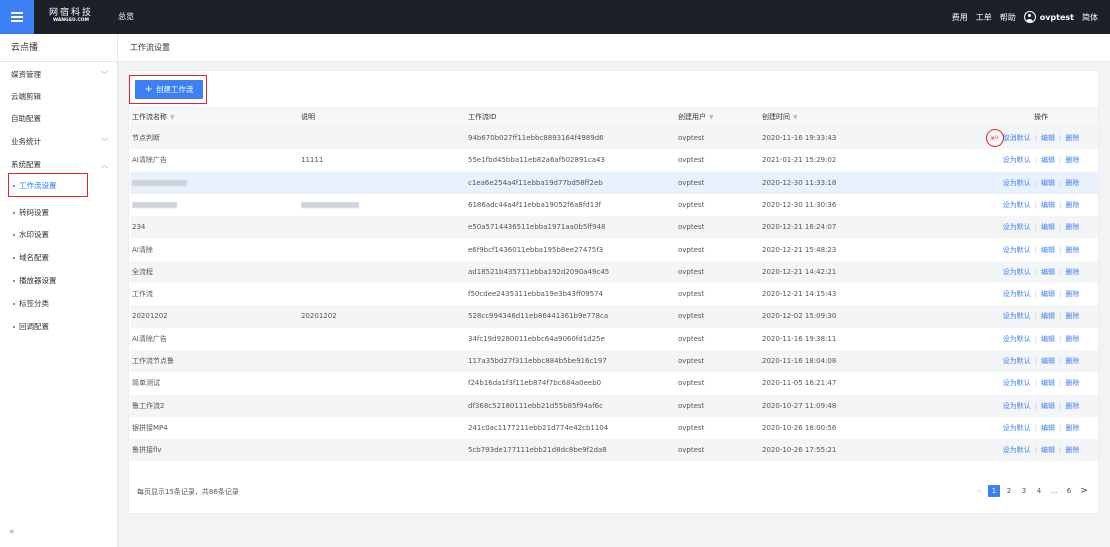 This screenshot has height=547, width=1110. What do you see at coordinates (58, 97) in the screenshot?
I see `sidebar-item-cloud-edit: 云端剪辑` at bounding box center [58, 97].